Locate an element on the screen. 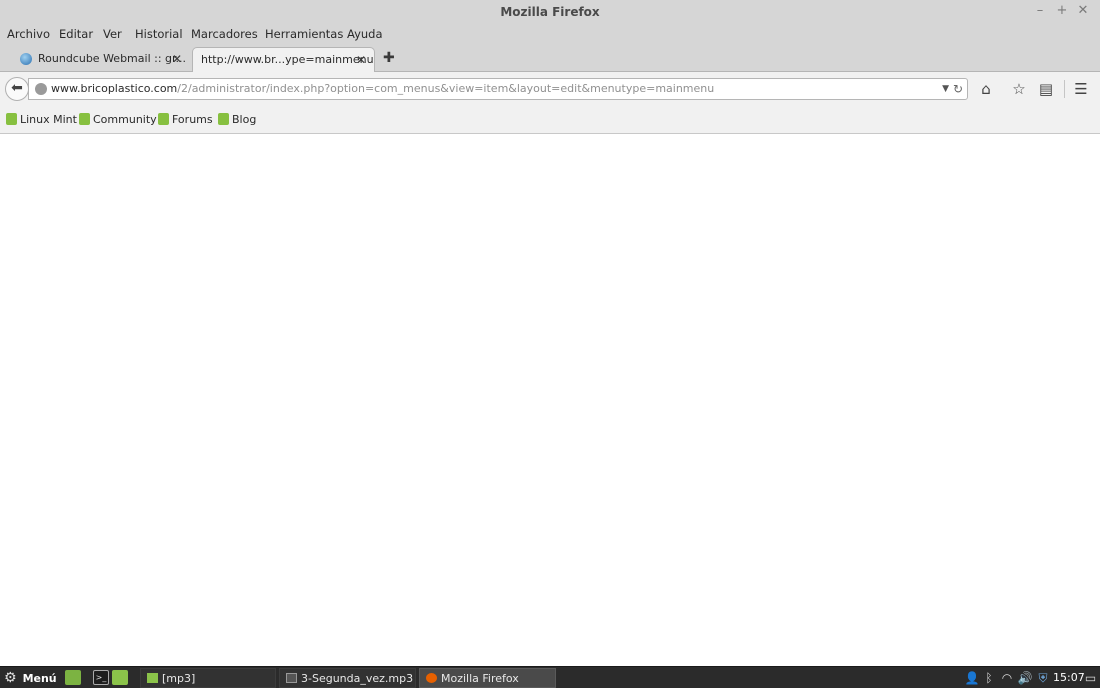  url-host: www.bricoplastico.com is located at coordinates (114, 88).